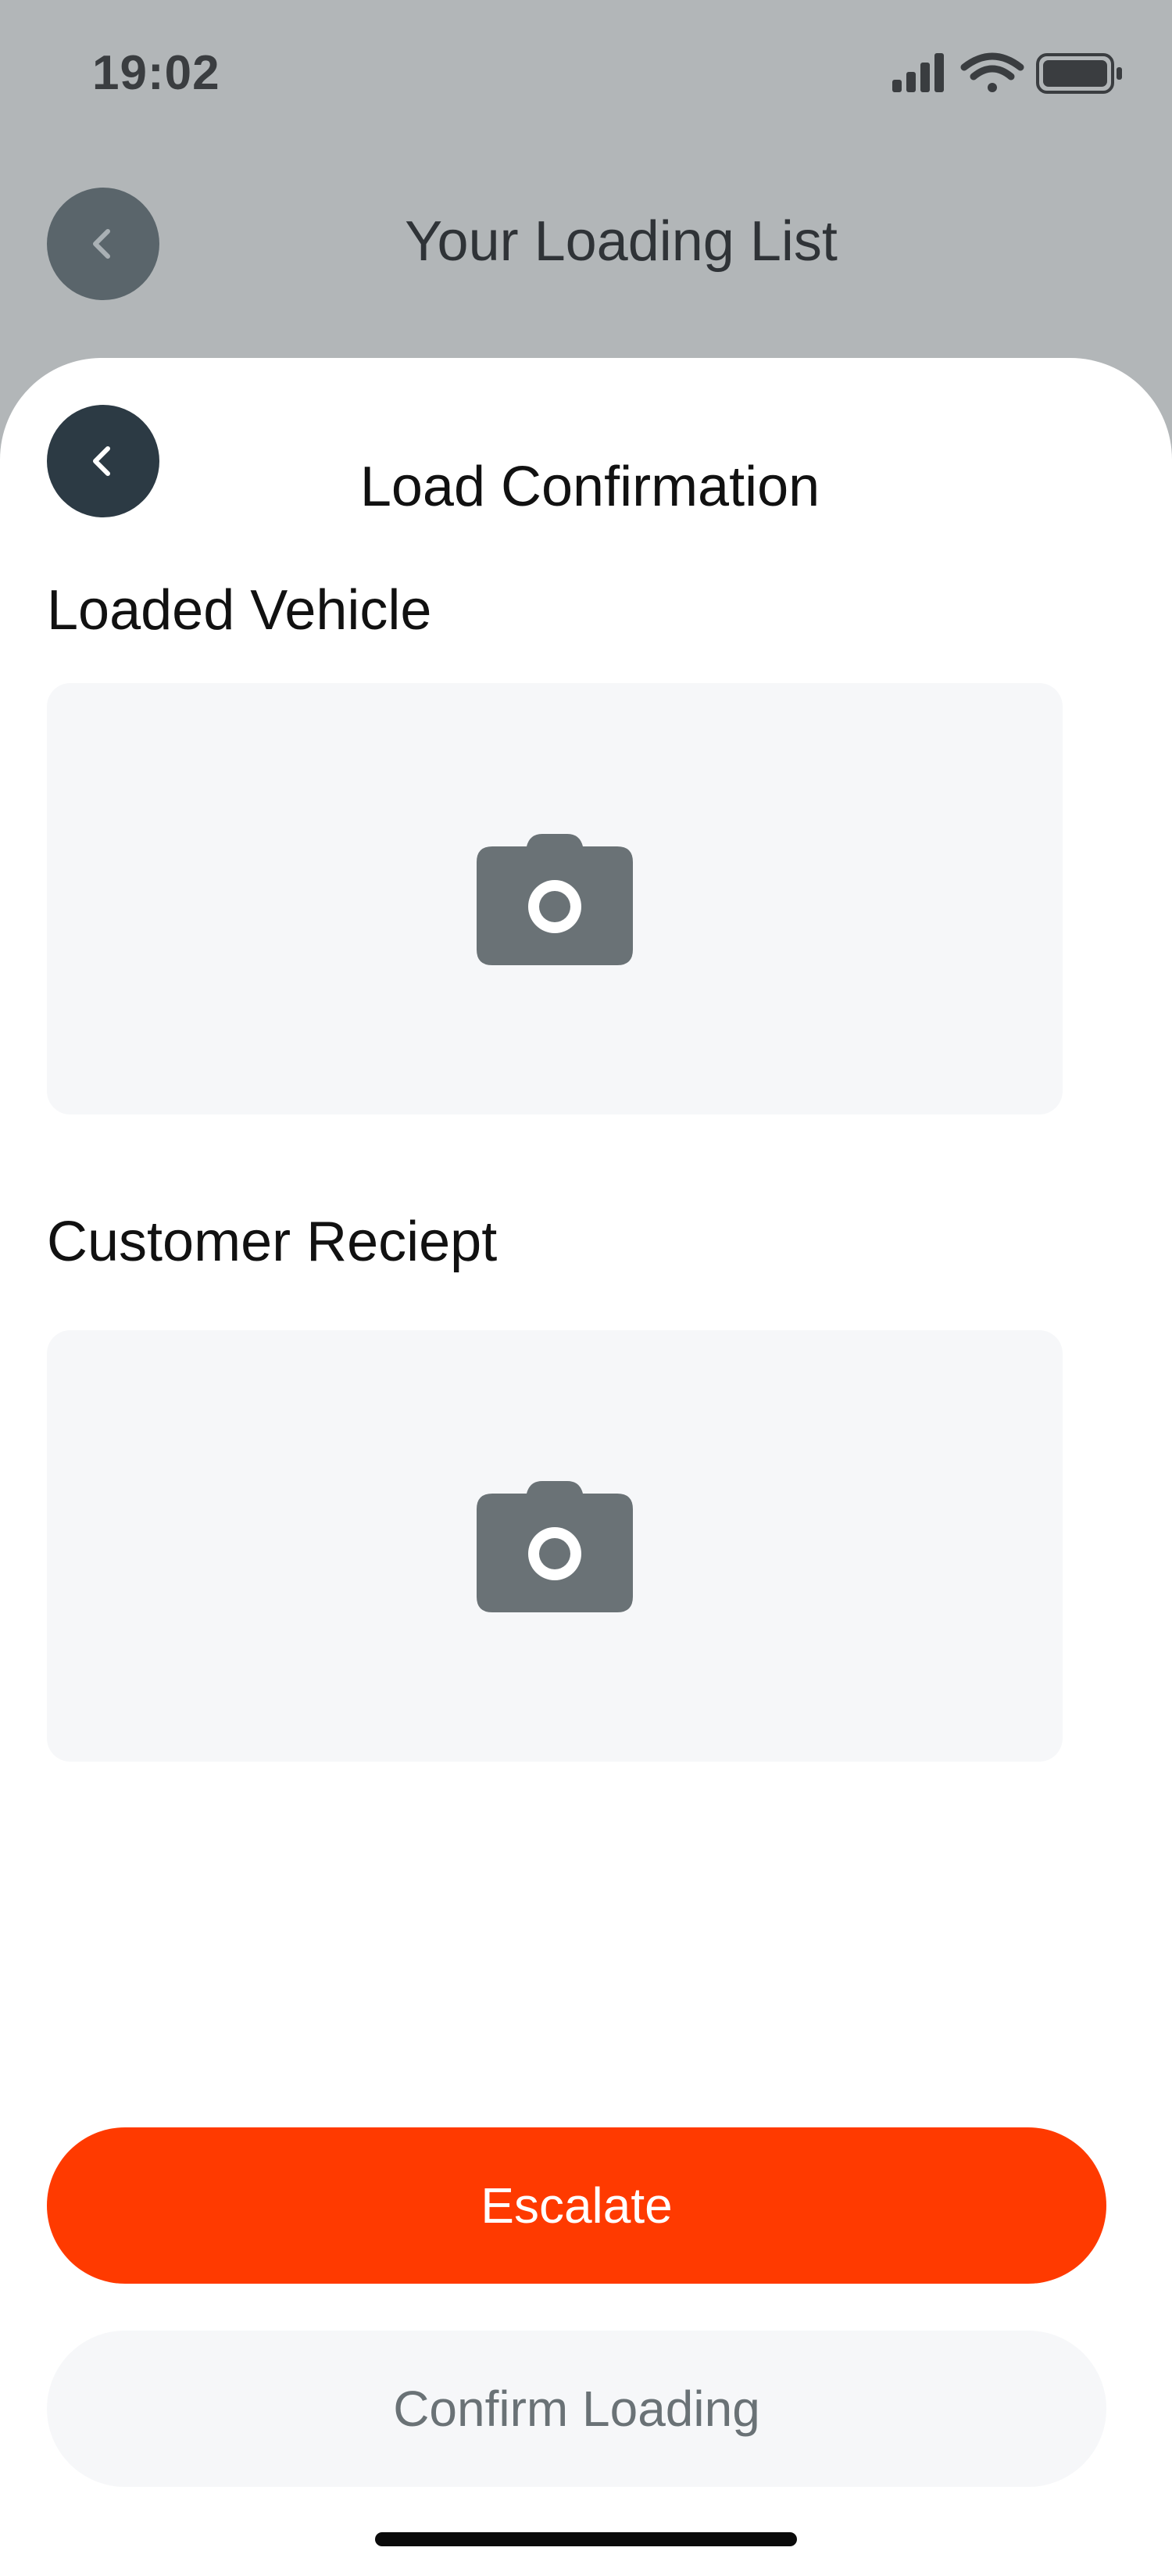  What do you see at coordinates (992, 72) in the screenshot?
I see `wifi-icon` at bounding box center [992, 72].